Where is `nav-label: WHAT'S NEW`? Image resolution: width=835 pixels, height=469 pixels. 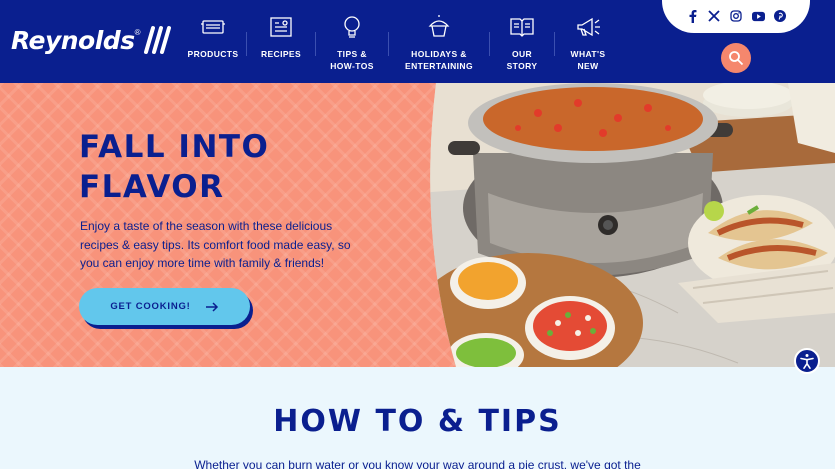
nav-label: WHAT'S NEW is located at coordinates (588, 60).